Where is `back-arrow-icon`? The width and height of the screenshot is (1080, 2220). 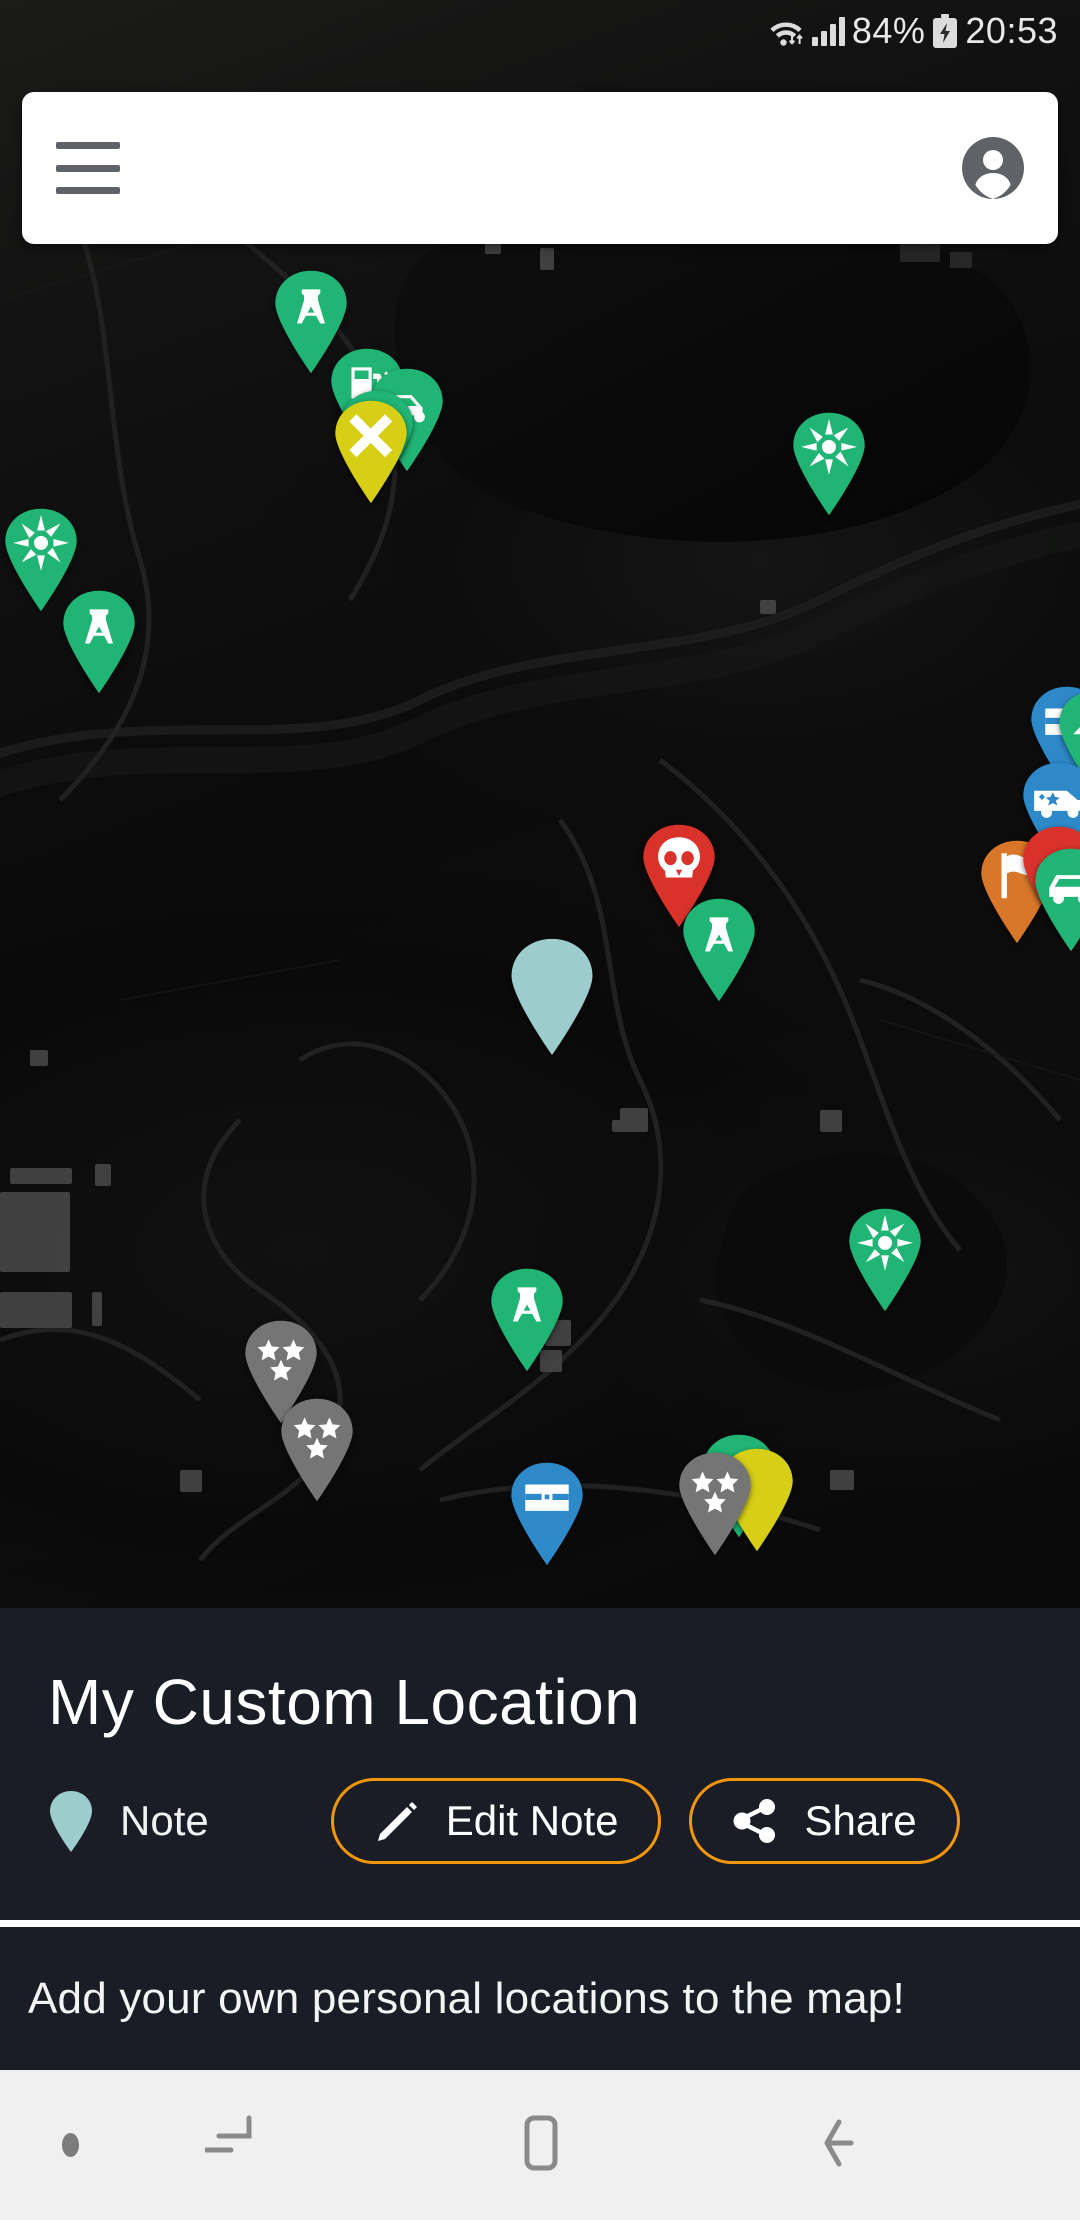
back-arrow-icon is located at coordinates (840, 2145).